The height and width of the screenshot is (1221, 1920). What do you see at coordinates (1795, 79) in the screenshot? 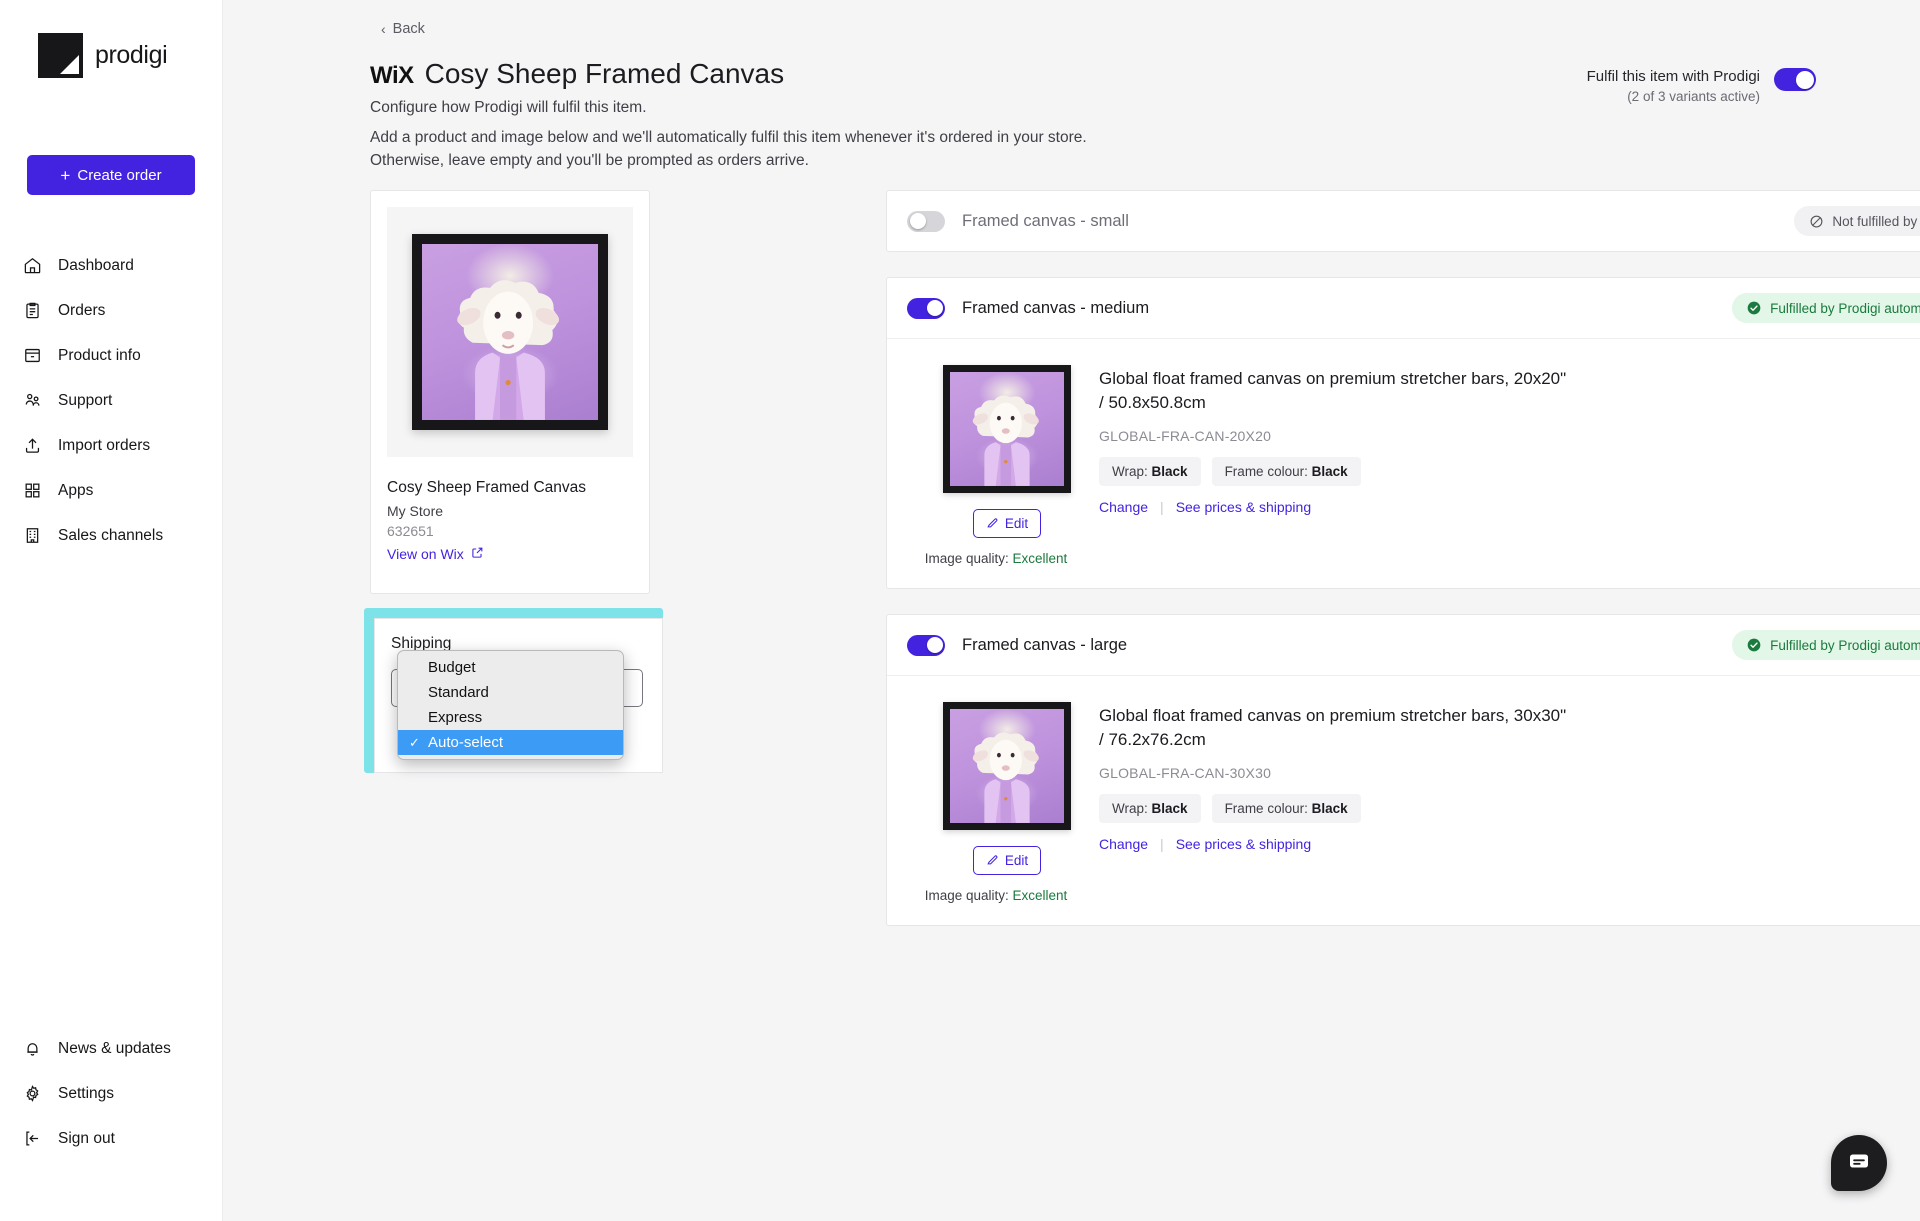
I see `fulfil-toggle-switch` at bounding box center [1795, 79].